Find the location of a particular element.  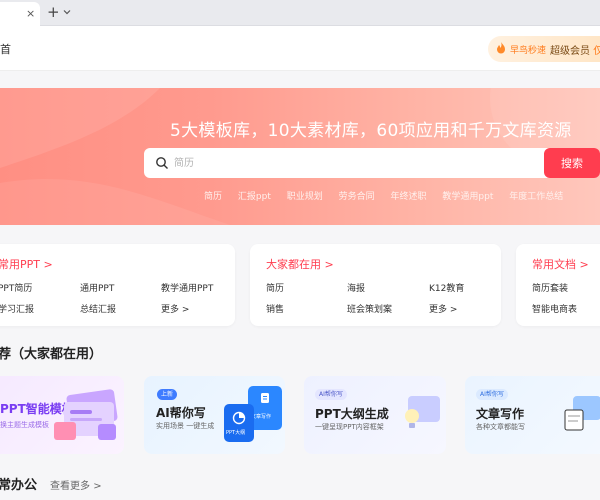

category-title-link: 常用文档 > is located at coordinates (560, 264).